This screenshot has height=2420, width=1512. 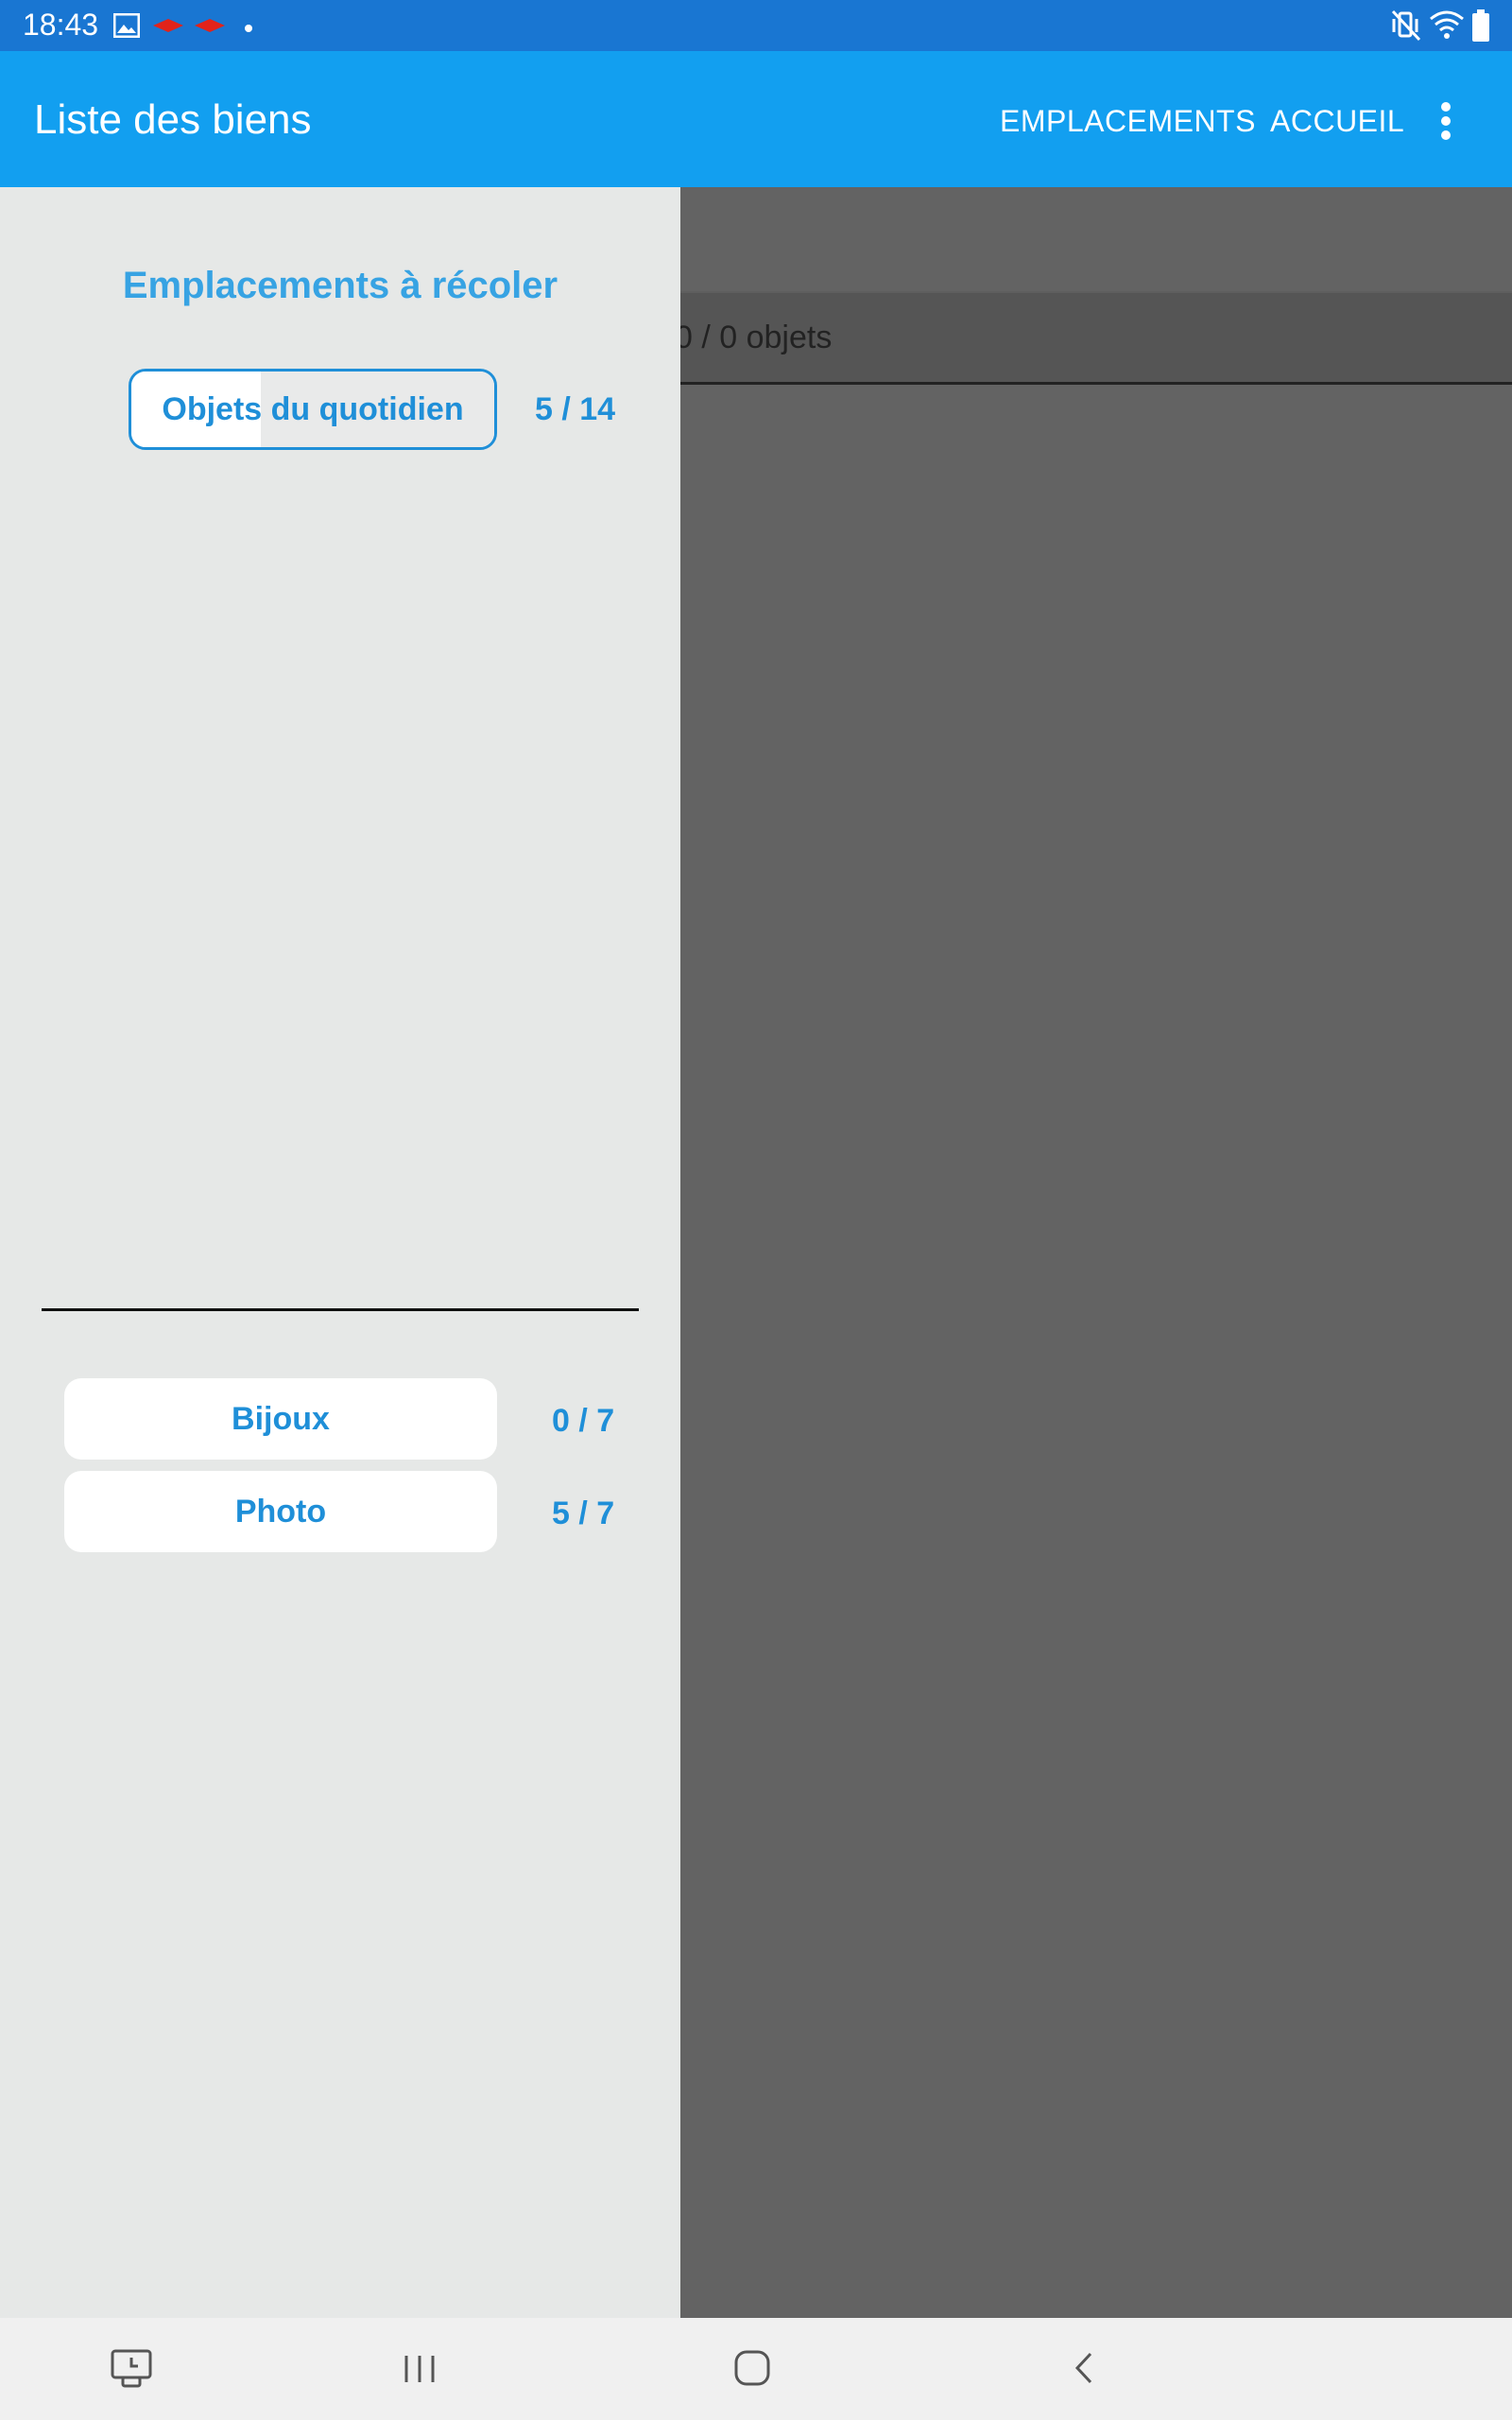 What do you see at coordinates (1406, 28) in the screenshot?
I see `mute-vibrate-icon` at bounding box center [1406, 28].